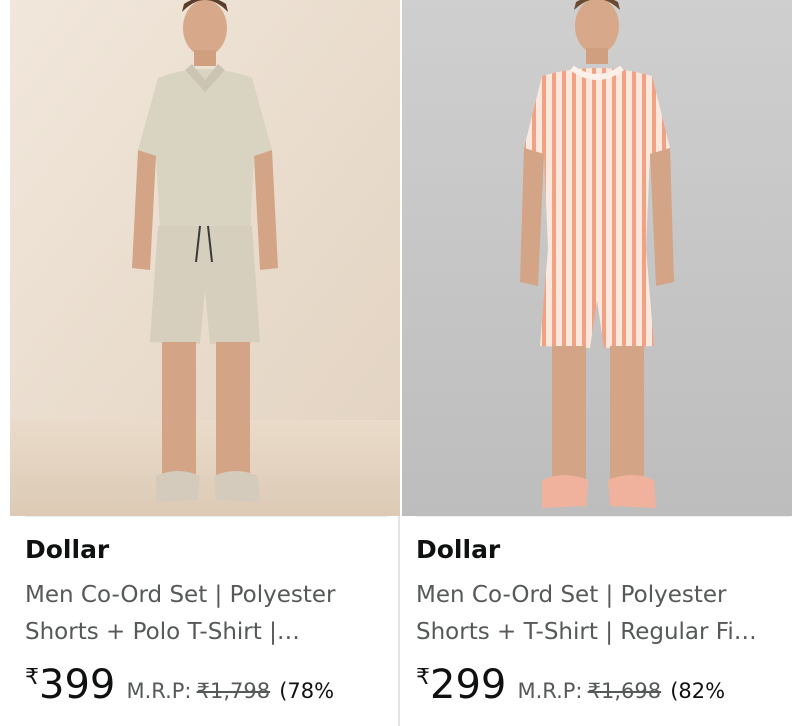  I want to click on price-row: ₹399 M.R.P: ₹1,798 (78%, so click(179, 685).